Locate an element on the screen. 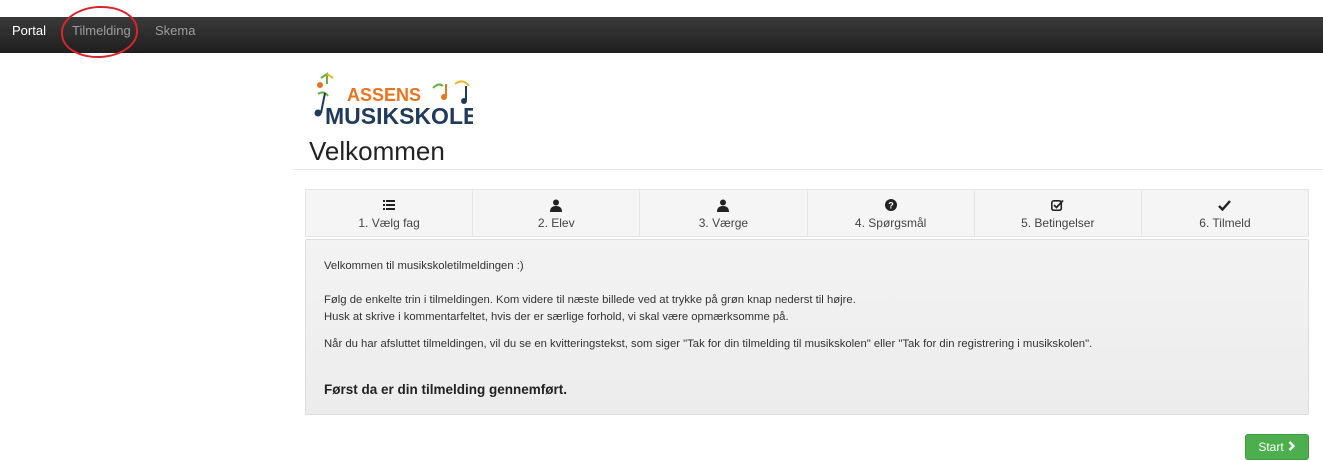 The image size is (1323, 460). step-label: 2. Elev is located at coordinates (556, 223).